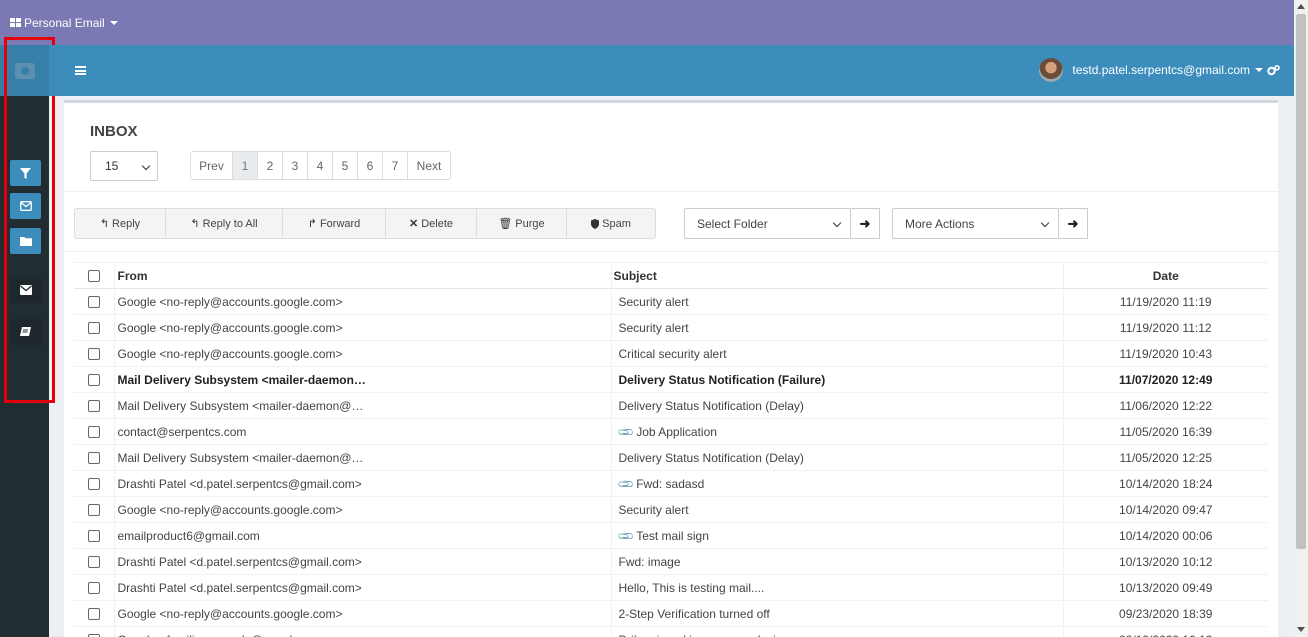 This screenshot has height=637, width=1308. I want to click on more-actions-select: More Actions, so click(975, 223).